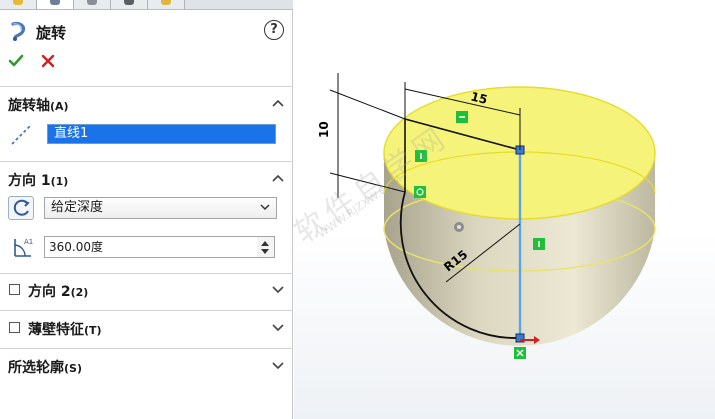 Image resolution: width=715 pixels, height=419 pixels. I want to click on axis-section-shortcut: (A), so click(59, 106).